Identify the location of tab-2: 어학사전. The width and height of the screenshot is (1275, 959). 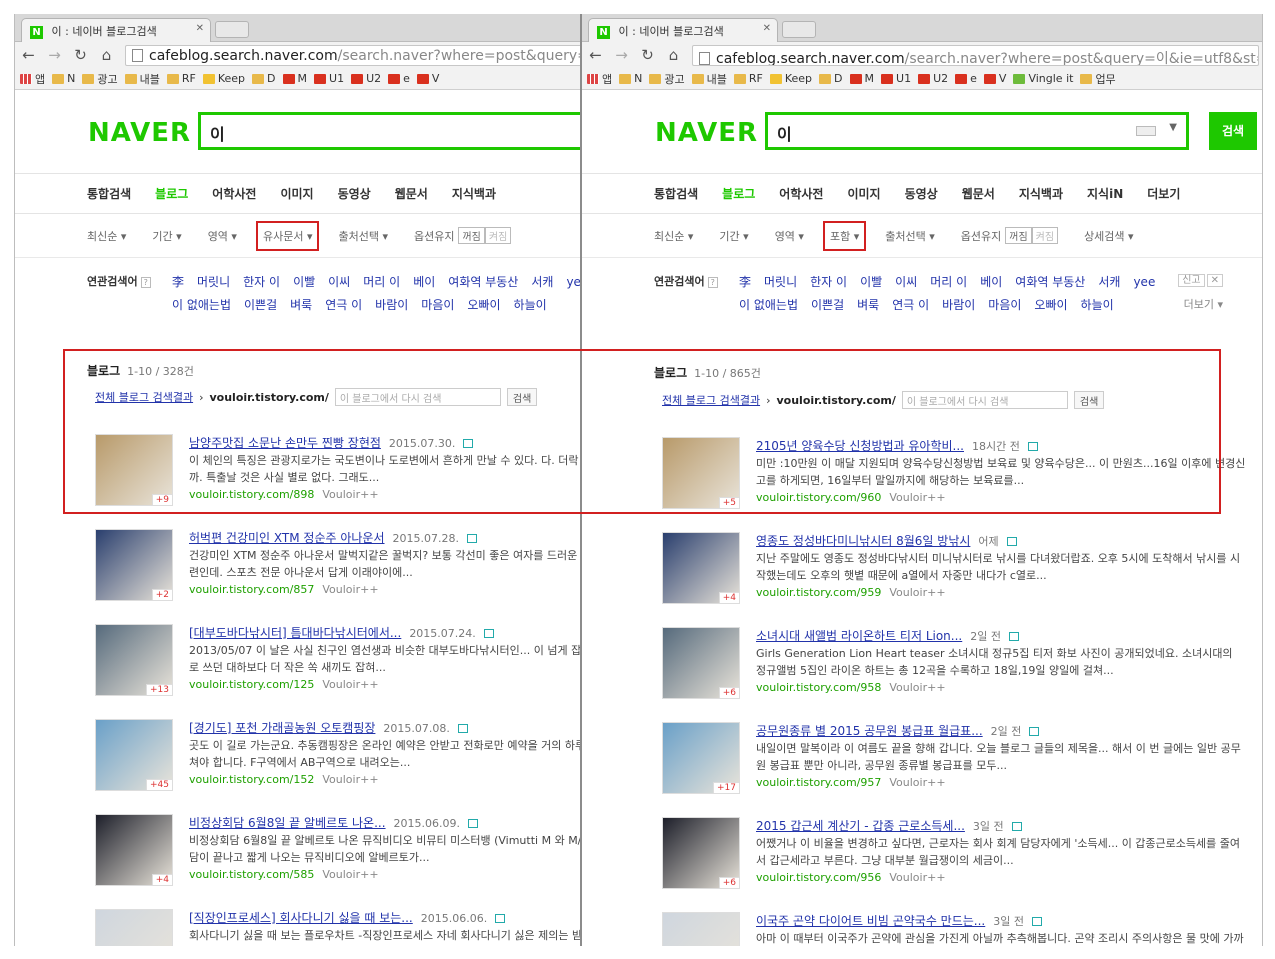
(801, 193).